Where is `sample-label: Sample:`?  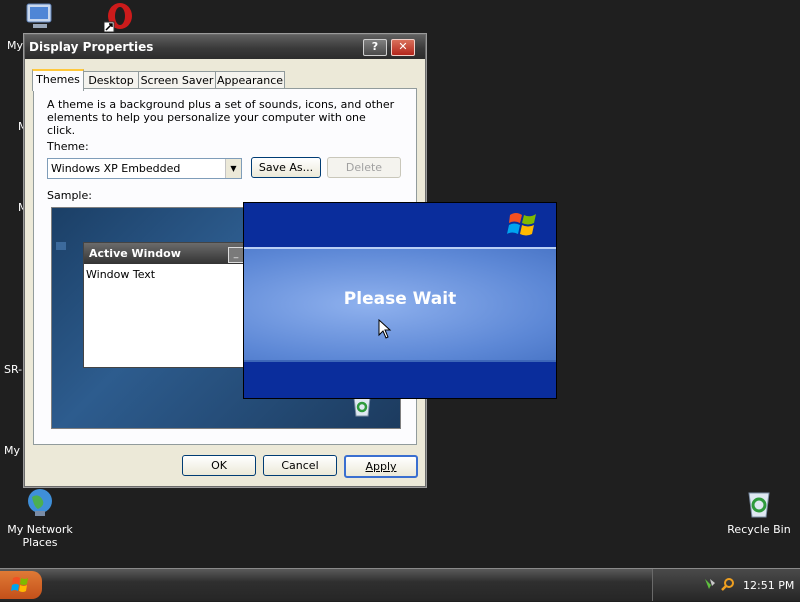 sample-label: Sample: is located at coordinates (69, 195).